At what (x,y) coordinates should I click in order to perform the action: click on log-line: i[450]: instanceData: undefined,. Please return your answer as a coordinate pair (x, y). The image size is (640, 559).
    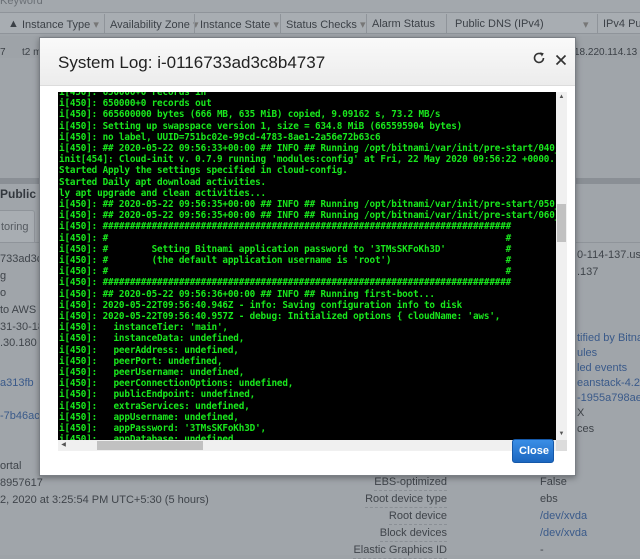
    Looking at the image, I should click on (152, 339).